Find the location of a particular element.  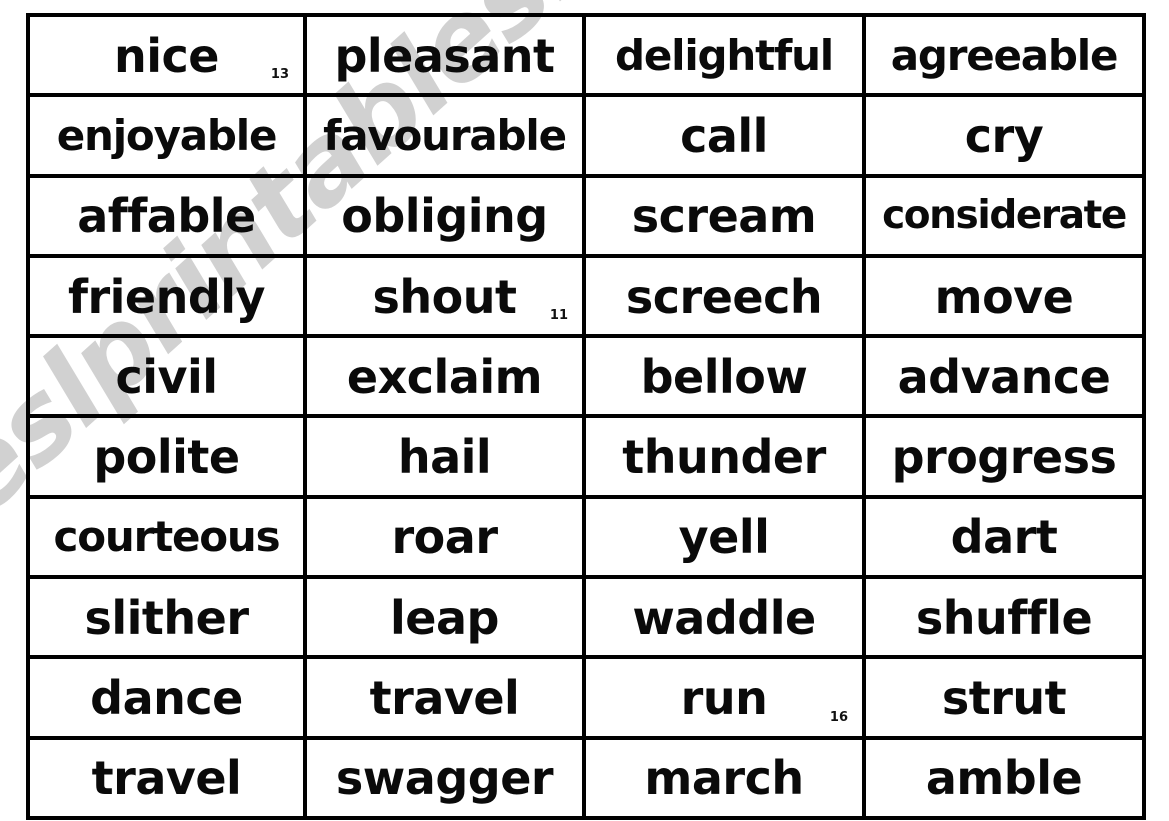

word-cell: friendly is located at coordinates (166, 296).